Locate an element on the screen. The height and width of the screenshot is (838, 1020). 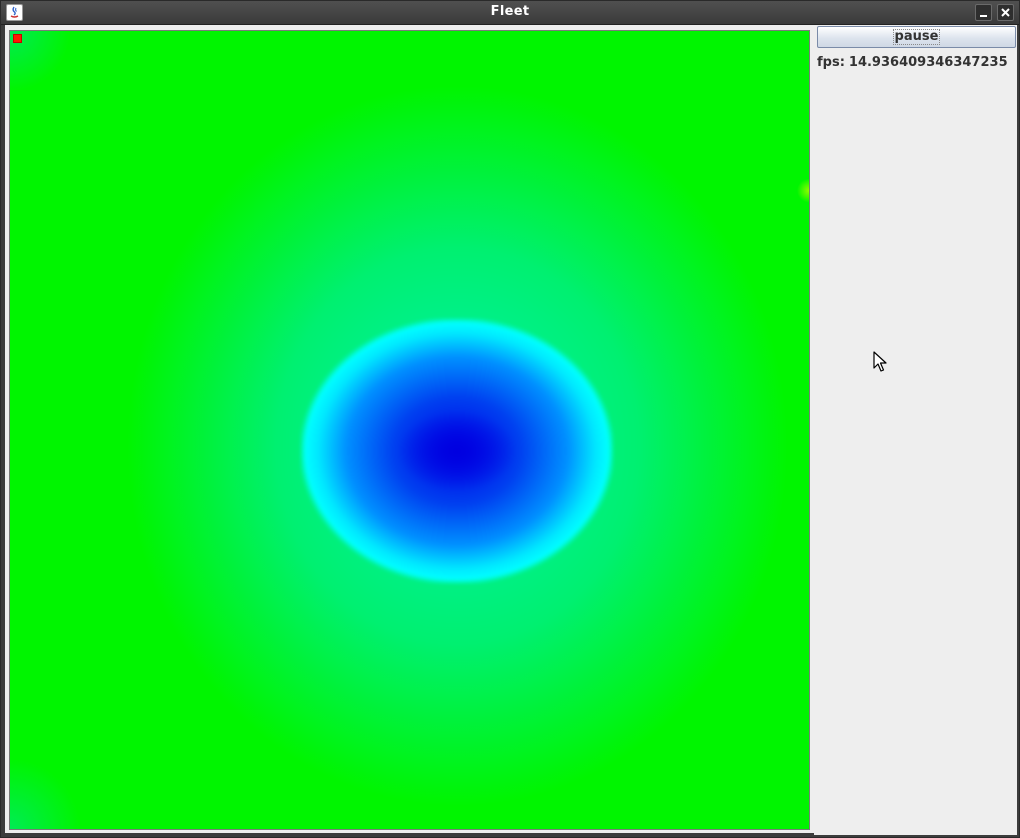
title-bar: Fleet is located at coordinates (510, 13).